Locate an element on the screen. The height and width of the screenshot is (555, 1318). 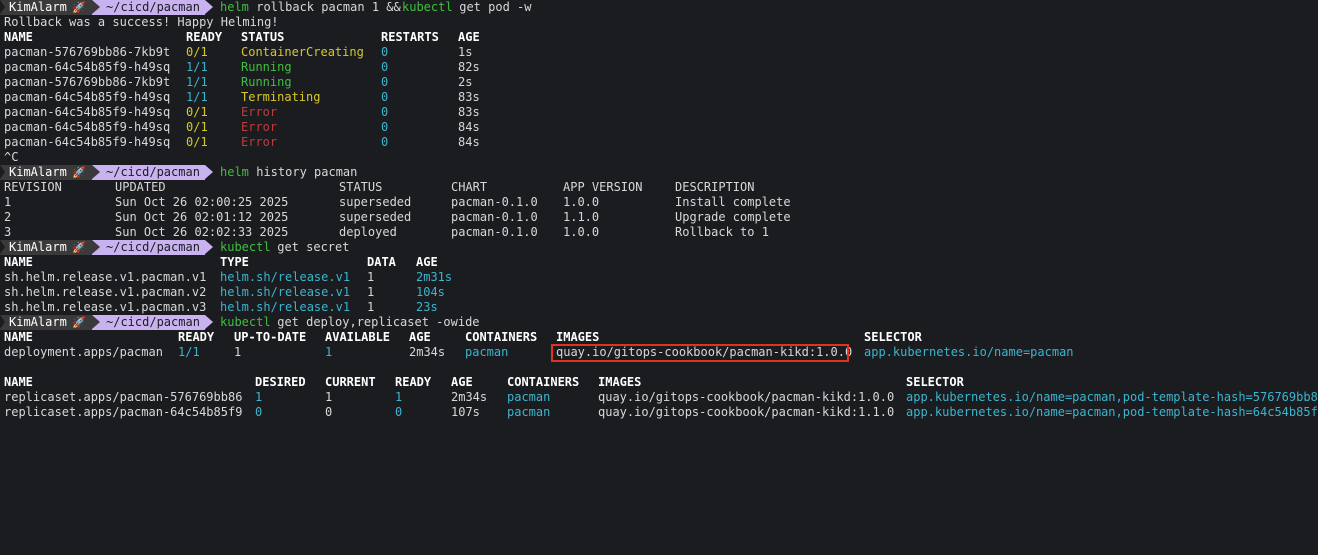
pod-status: Running is located at coordinates (266, 67).